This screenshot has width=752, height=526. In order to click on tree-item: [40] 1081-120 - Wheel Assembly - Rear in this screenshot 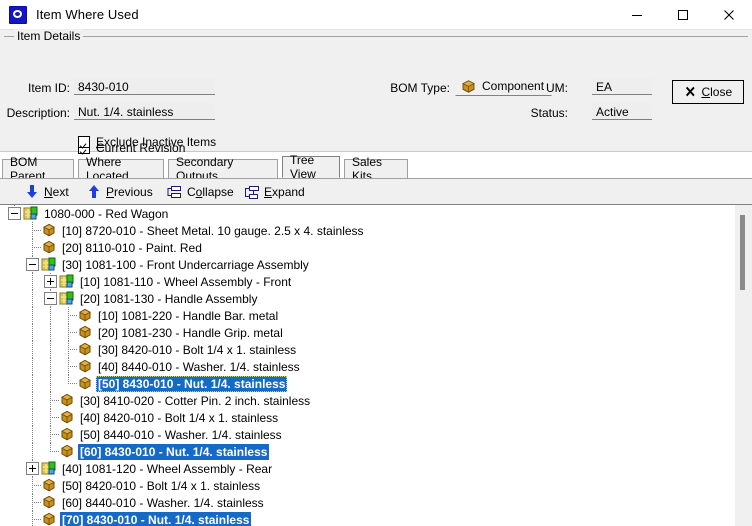, I will do `click(364, 468)`.